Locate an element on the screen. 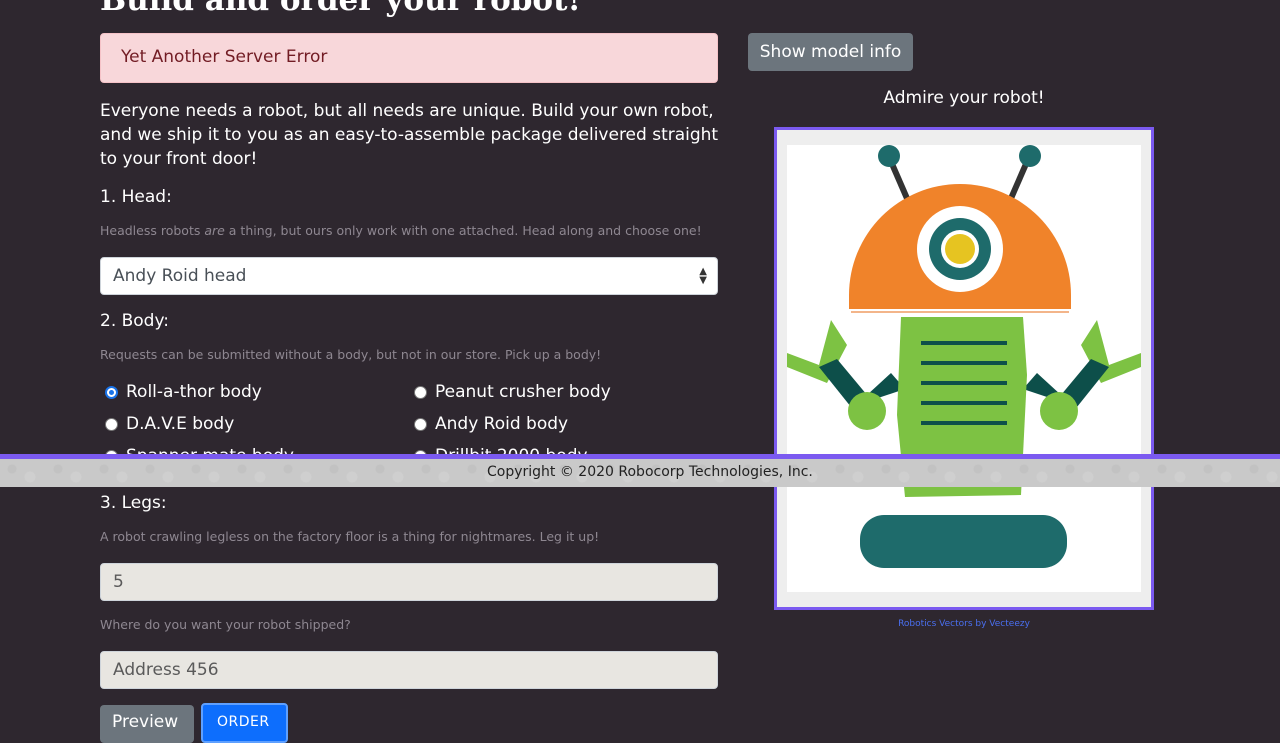 This screenshot has width=1280, height=743. radio-label: Roll-a-thor body is located at coordinates (194, 392).